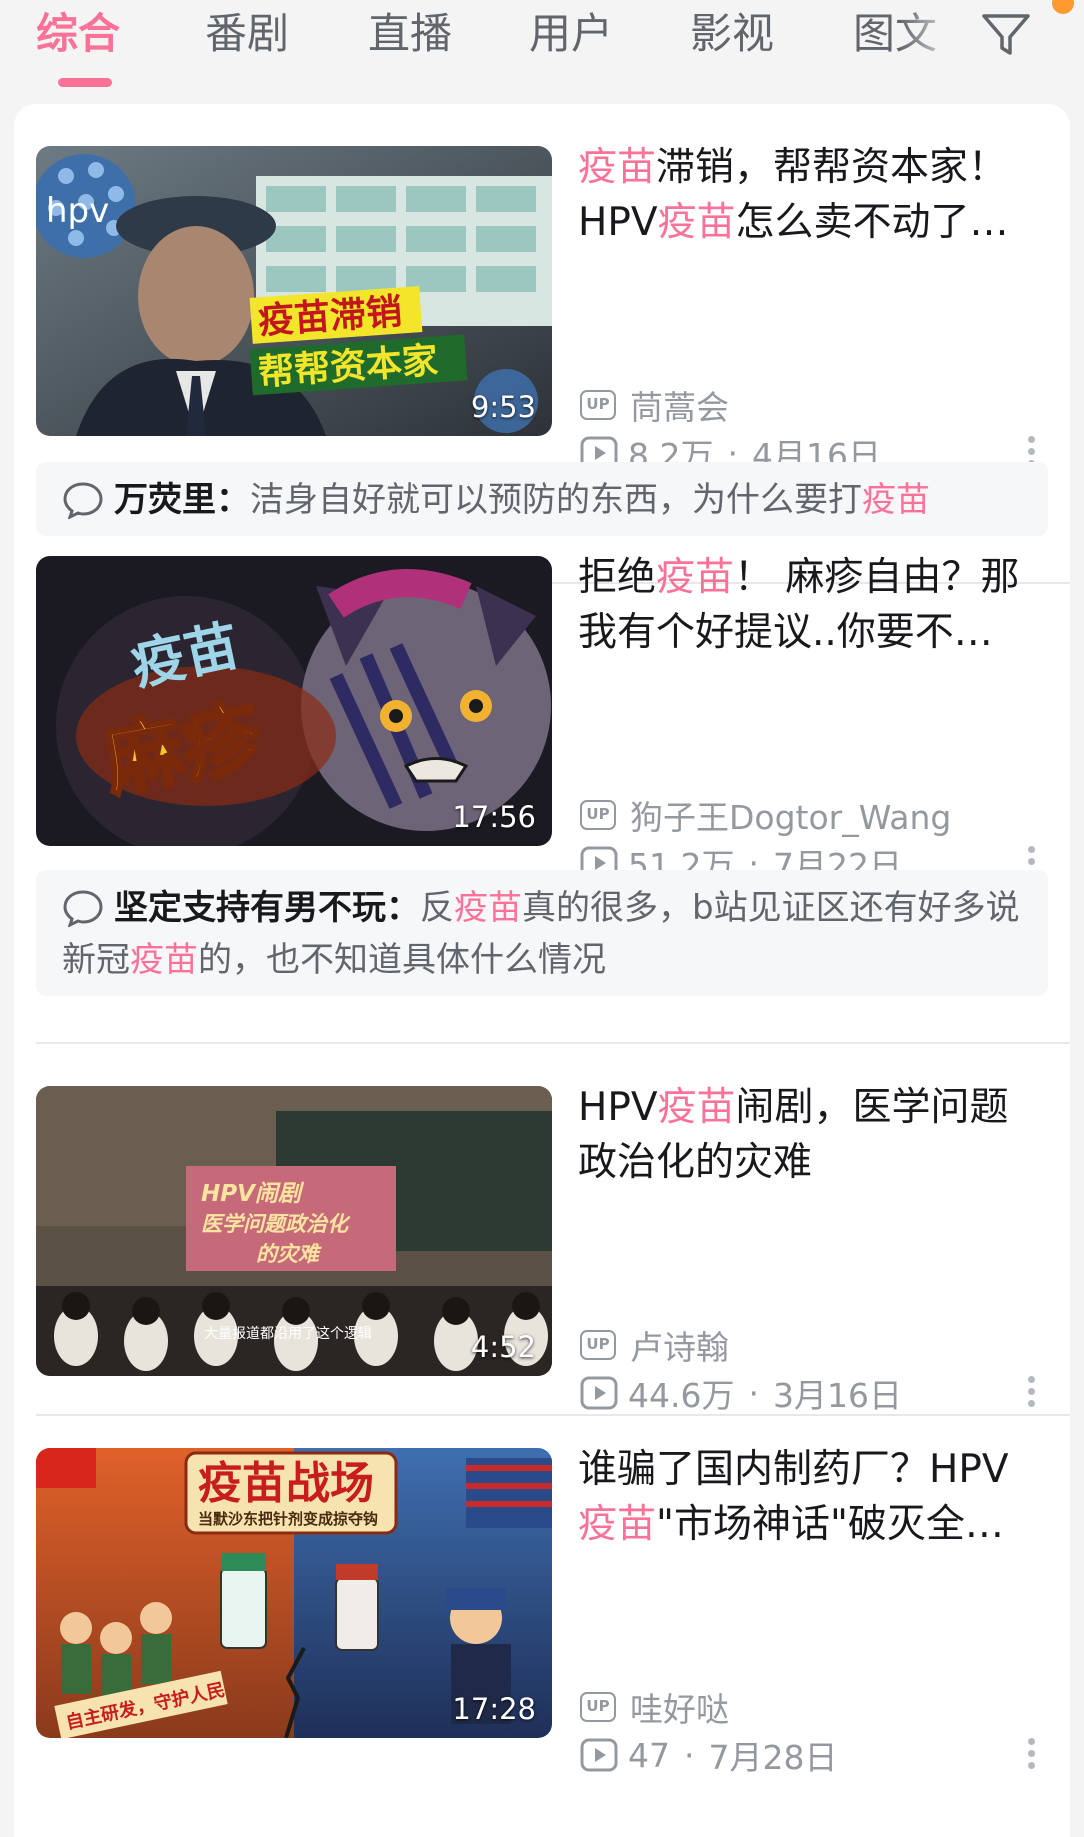 The height and width of the screenshot is (1837, 1084). Describe the element at coordinates (1063, 7) in the screenshot. I see `notification-dot` at that location.